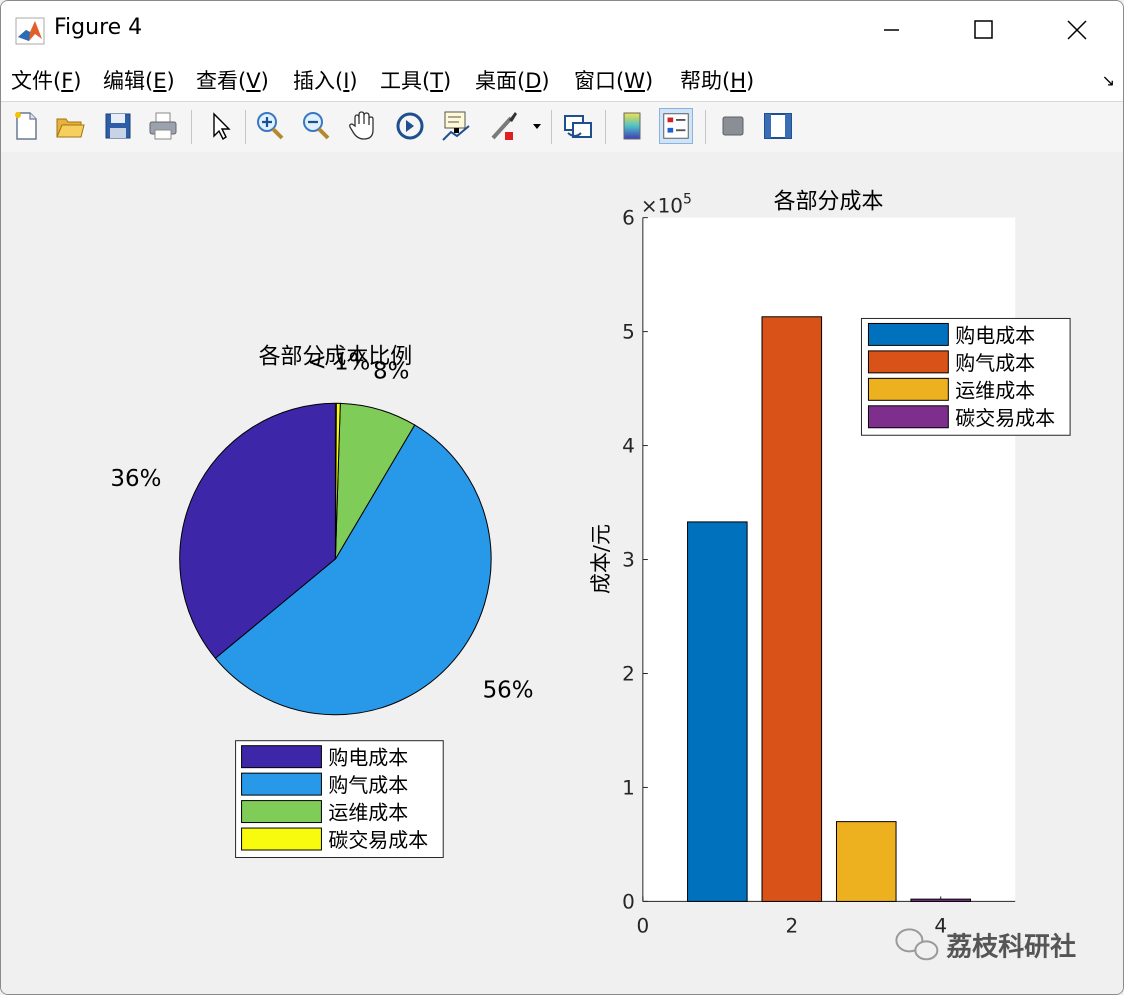 The width and height of the screenshot is (1124, 995). What do you see at coordinates (643, 925) in the screenshot?
I see `x-tick-label: 0` at bounding box center [643, 925].